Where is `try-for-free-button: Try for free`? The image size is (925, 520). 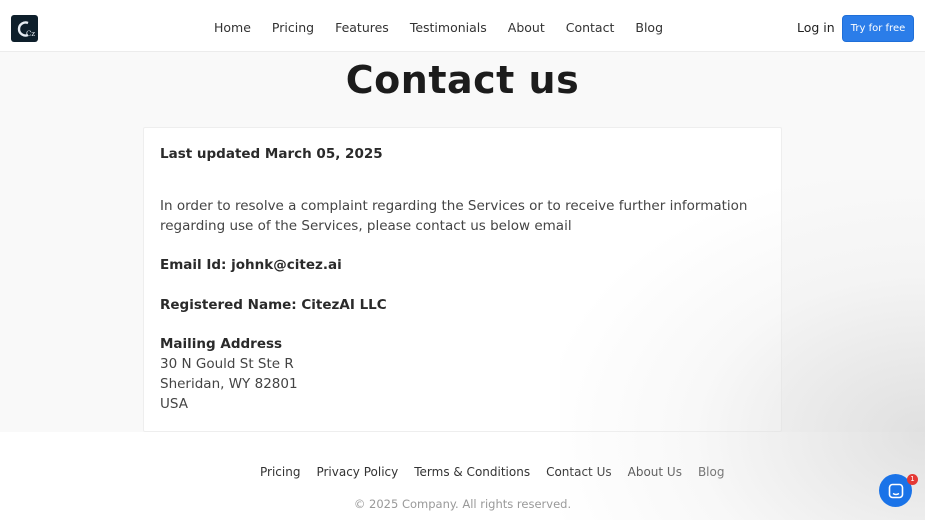 try-for-free-button: Try for free is located at coordinates (878, 28).